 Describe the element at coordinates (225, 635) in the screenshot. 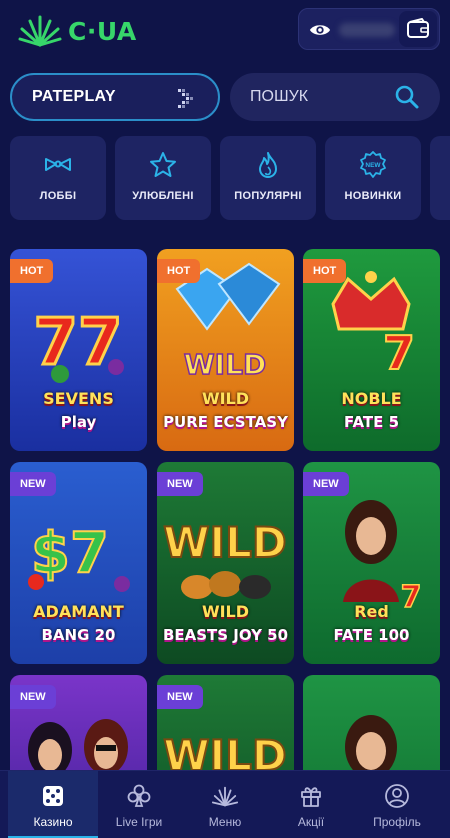

I see `game-subtitle: BEASTS JOY 50` at that location.